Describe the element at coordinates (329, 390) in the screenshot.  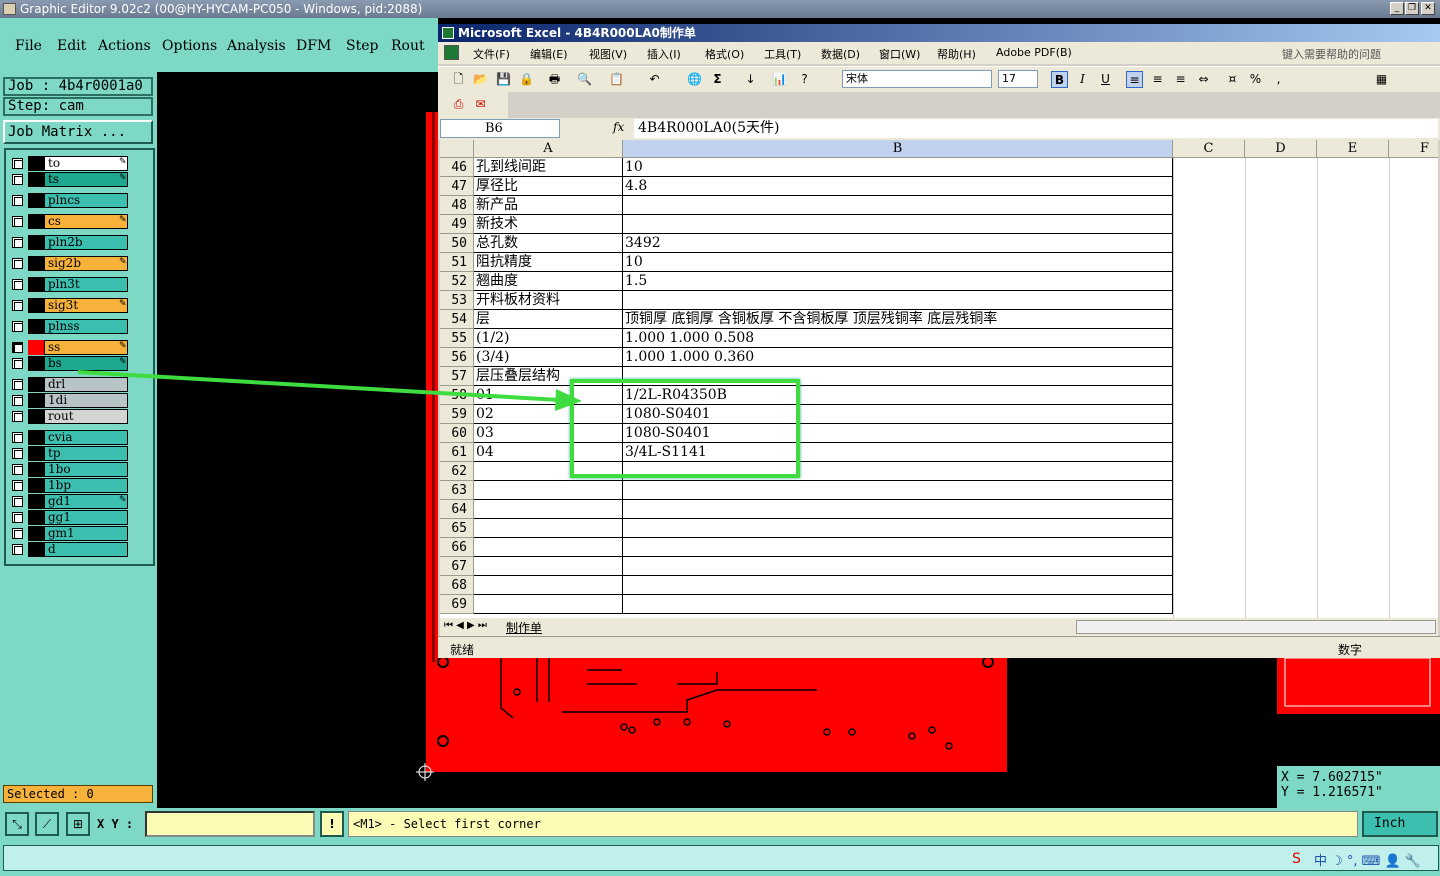
I see `annotation-arrow` at that location.